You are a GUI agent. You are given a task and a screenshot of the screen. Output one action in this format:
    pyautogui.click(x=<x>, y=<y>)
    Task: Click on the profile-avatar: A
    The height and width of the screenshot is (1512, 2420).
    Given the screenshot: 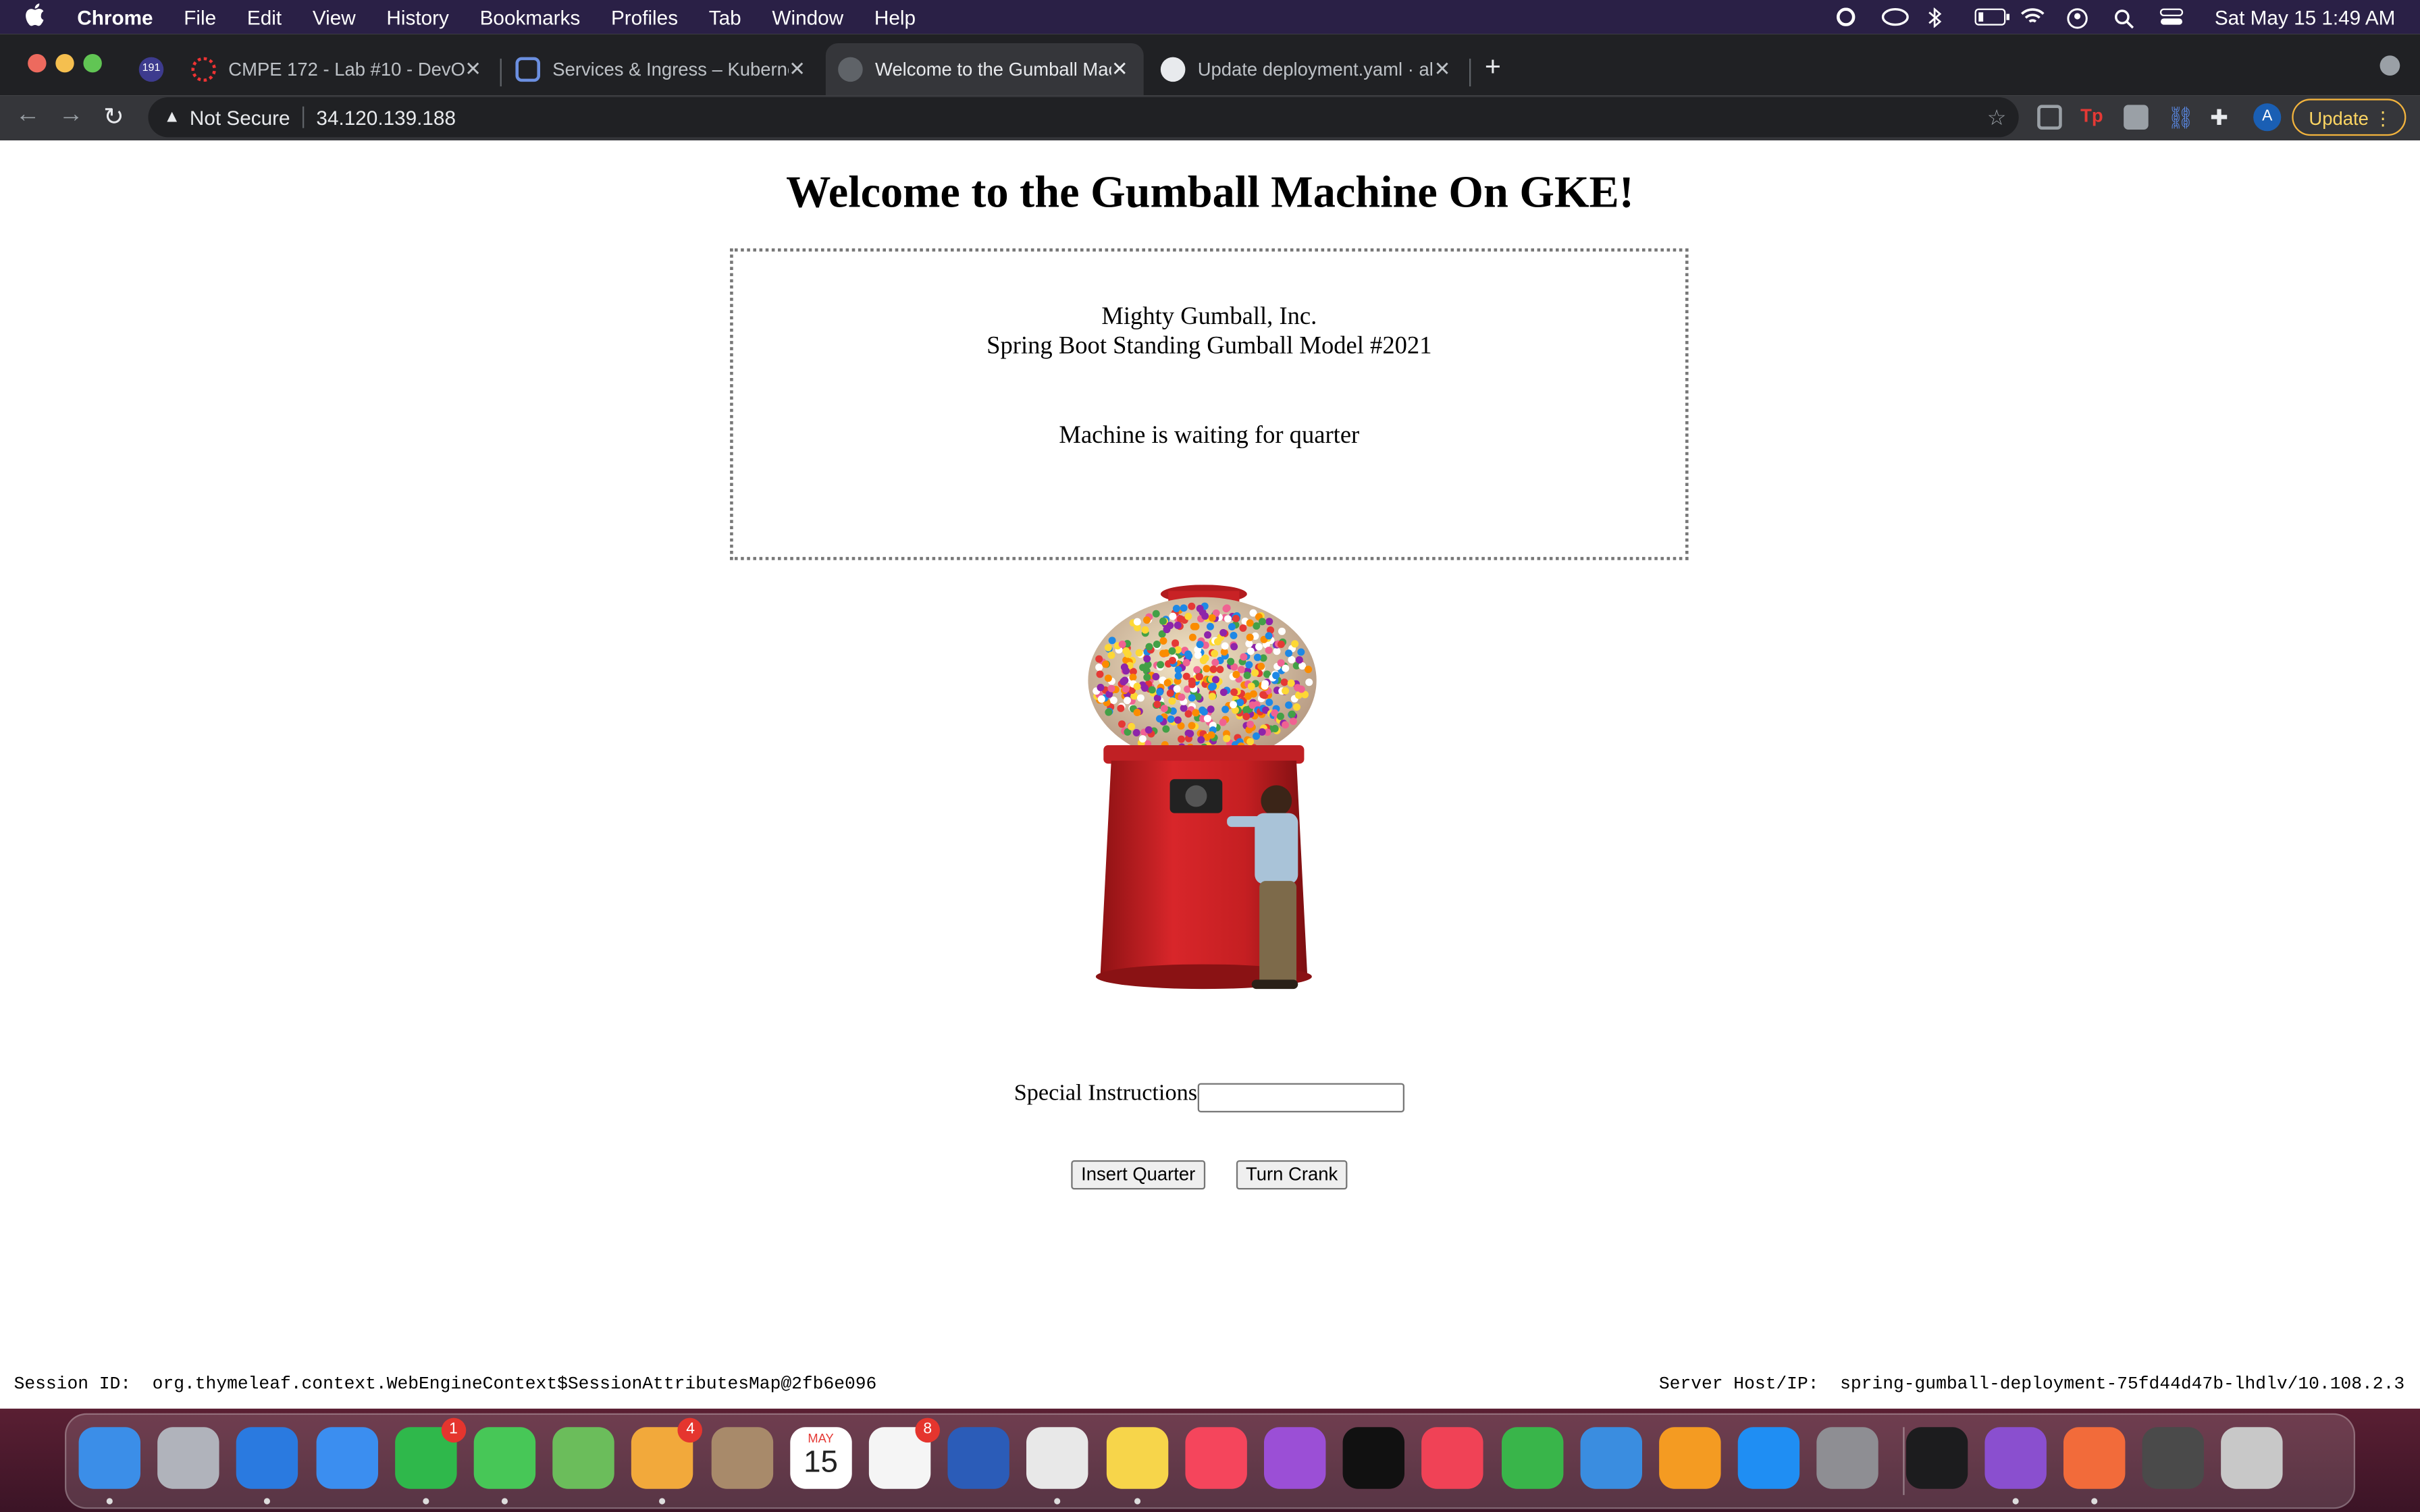 What is the action you would take?
    pyautogui.click(x=2267, y=118)
    